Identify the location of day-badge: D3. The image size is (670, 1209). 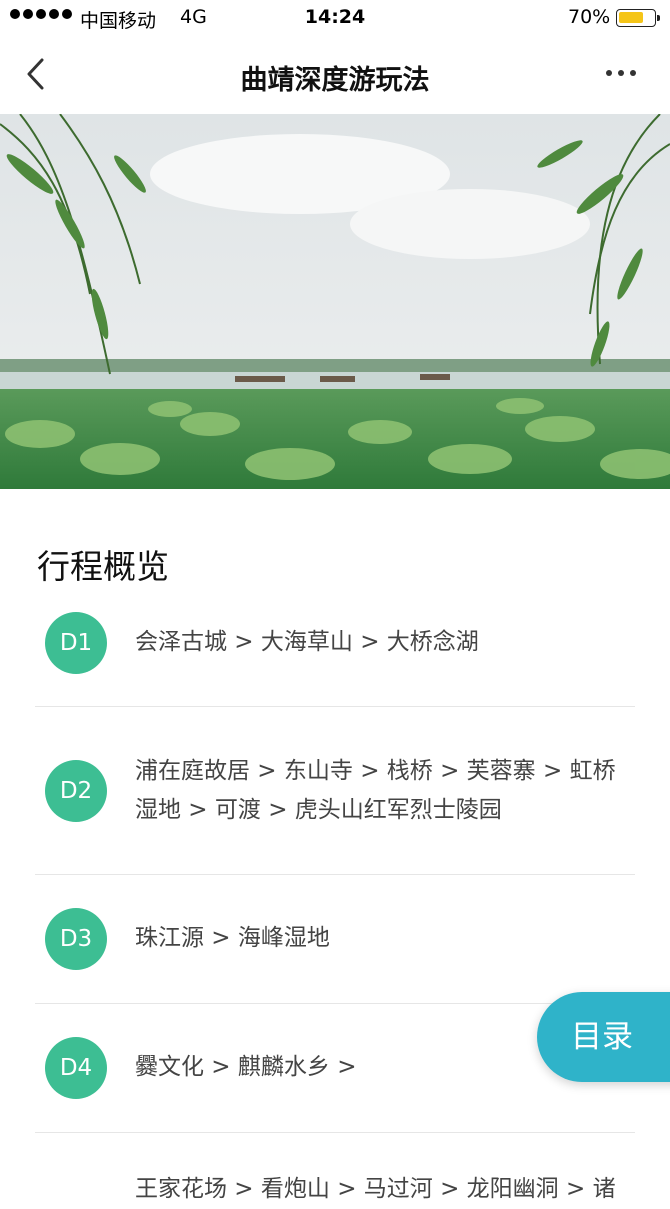
(76, 939).